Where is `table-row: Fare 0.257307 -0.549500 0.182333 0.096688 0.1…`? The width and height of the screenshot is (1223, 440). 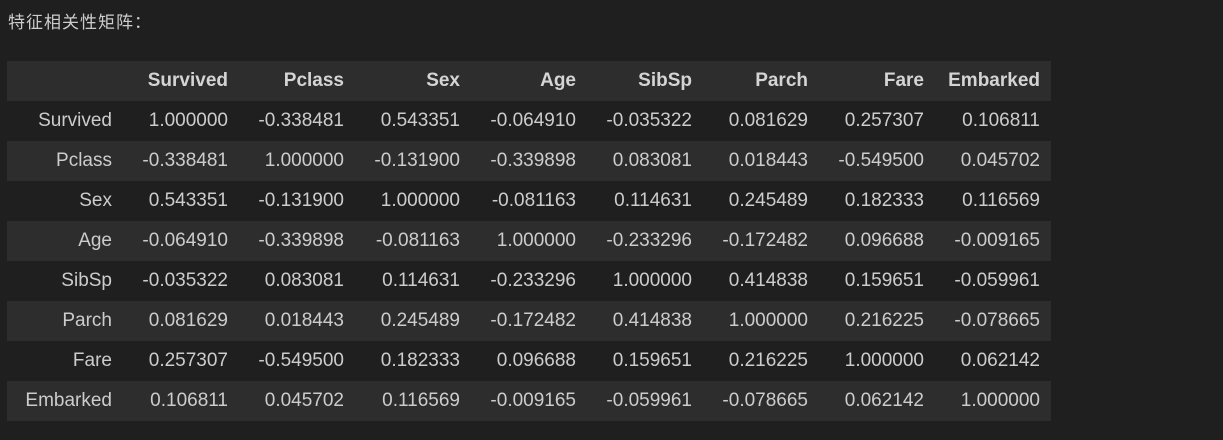
table-row: Fare 0.257307 -0.549500 0.182333 0.096688 0.1… is located at coordinates (529, 361).